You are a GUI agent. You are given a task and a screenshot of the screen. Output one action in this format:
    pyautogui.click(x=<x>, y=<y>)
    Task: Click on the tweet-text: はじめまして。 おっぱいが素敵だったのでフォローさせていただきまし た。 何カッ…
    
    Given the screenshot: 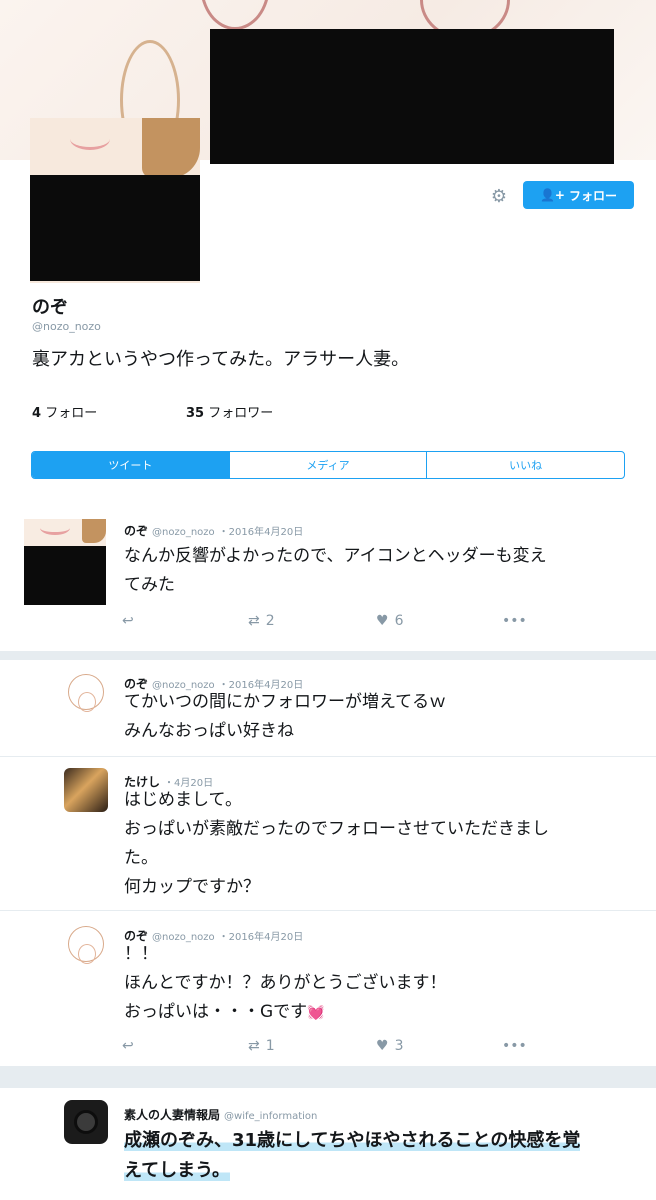 What is the action you would take?
    pyautogui.click(x=336, y=843)
    